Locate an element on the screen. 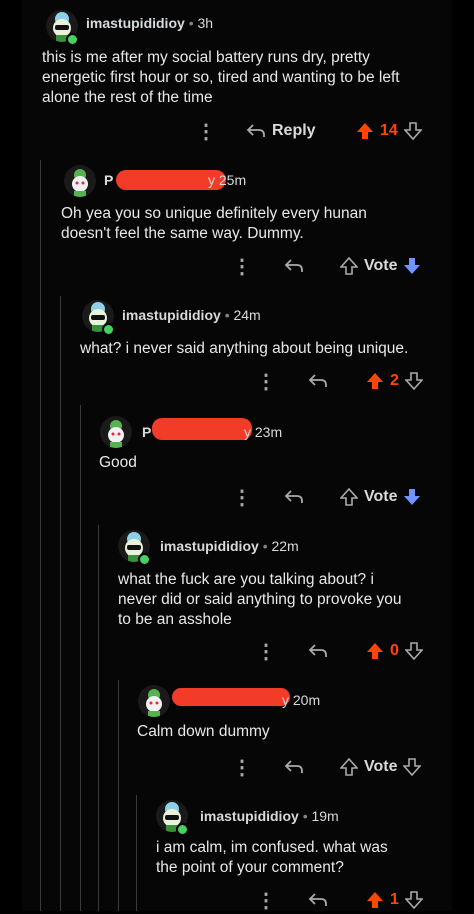 This screenshot has height=914, width=474. vote-score: 1 is located at coordinates (394, 899).